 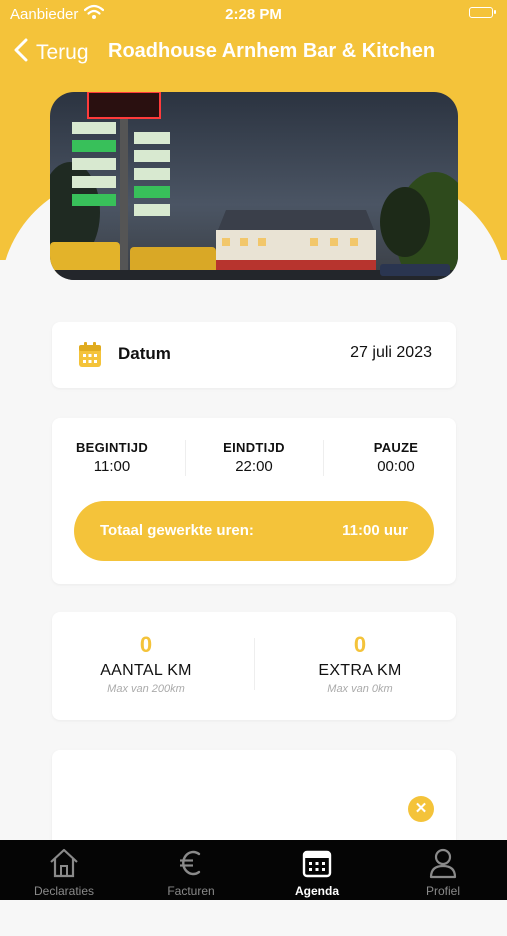 I want to click on battery-icon, so click(x=482, y=12).